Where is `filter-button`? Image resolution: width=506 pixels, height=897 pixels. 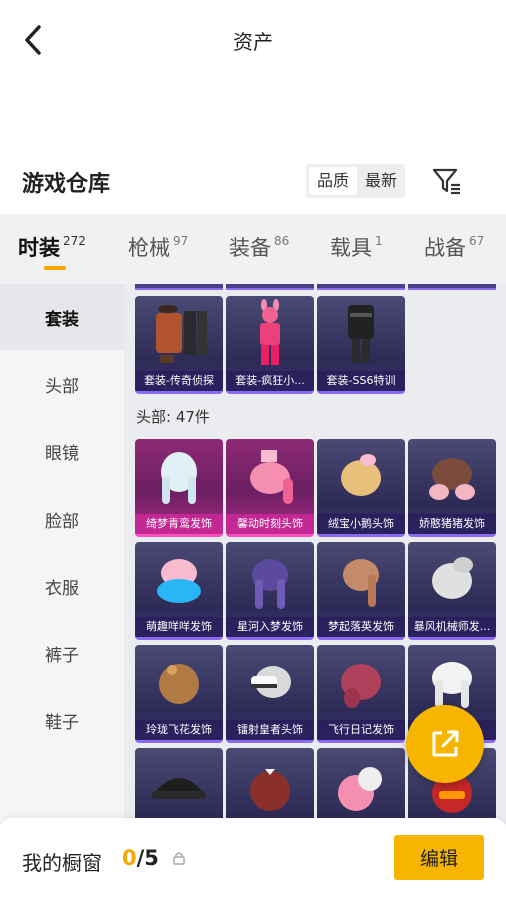 filter-button is located at coordinates (447, 181).